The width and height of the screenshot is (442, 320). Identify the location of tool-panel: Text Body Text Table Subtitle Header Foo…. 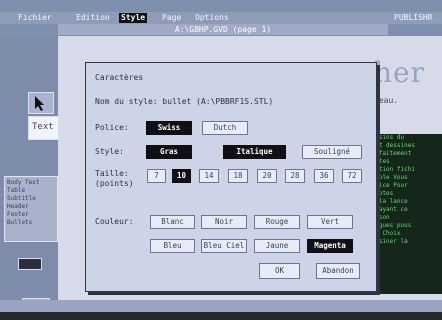
(35, 175).